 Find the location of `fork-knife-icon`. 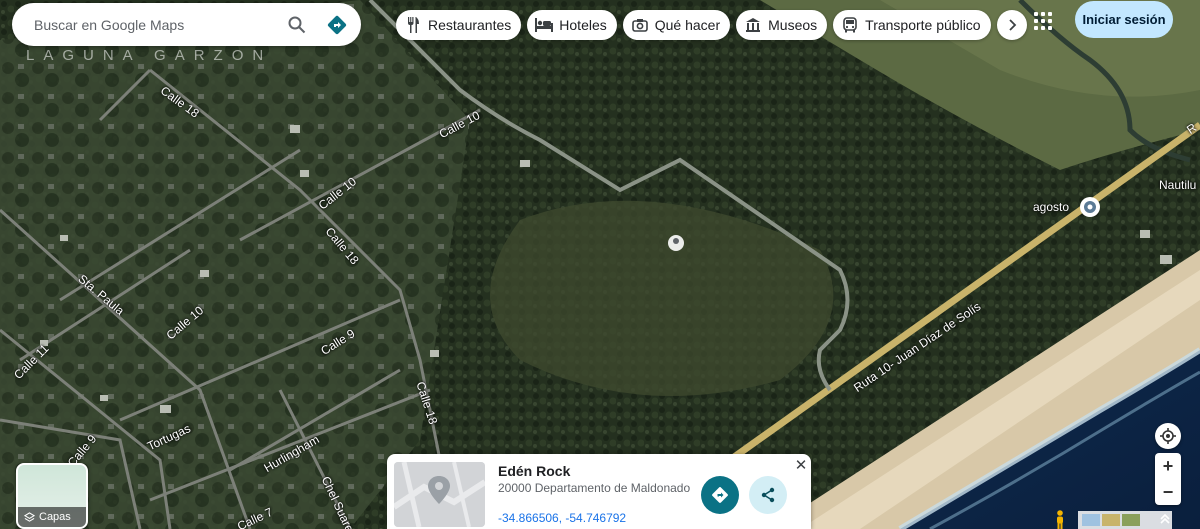

fork-knife-icon is located at coordinates (413, 25).